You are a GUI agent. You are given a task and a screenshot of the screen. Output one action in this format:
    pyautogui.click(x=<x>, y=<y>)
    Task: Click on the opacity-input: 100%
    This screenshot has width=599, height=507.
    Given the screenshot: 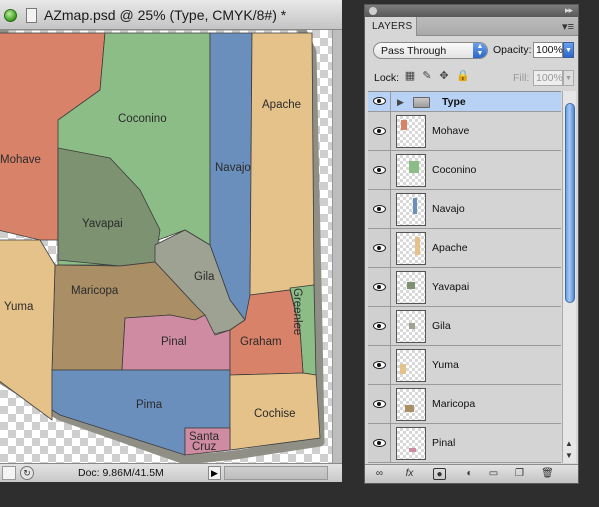 What is the action you would take?
    pyautogui.click(x=548, y=50)
    